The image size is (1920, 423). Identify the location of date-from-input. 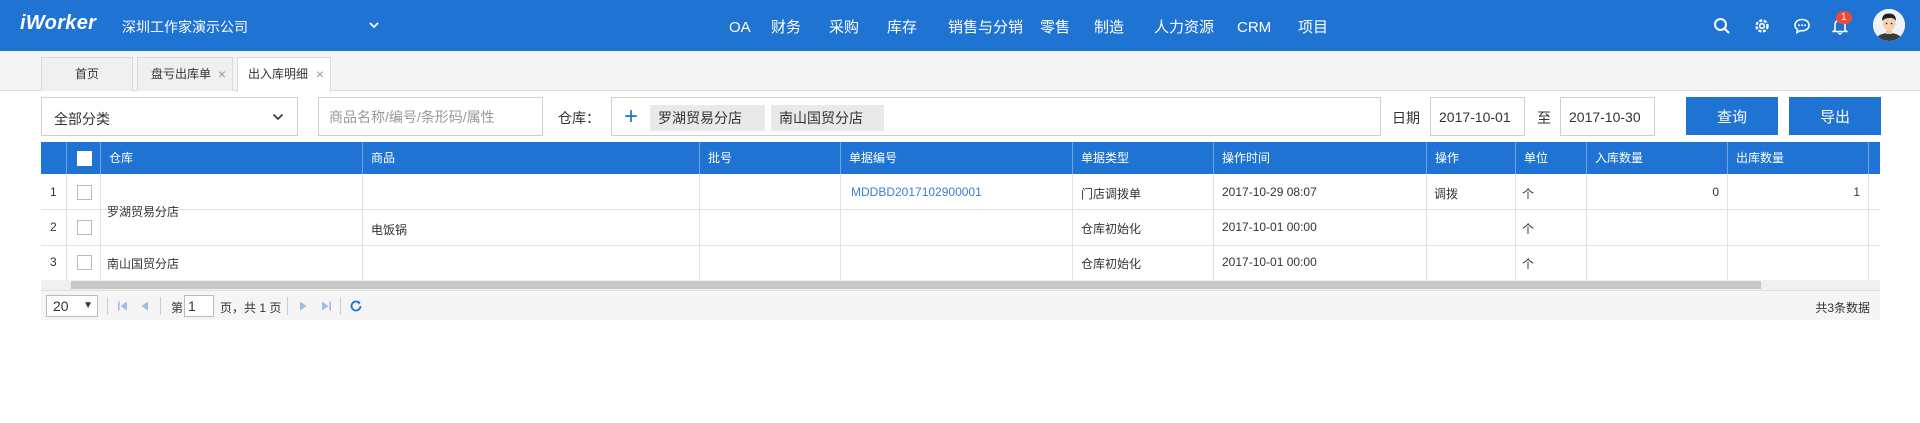
(1477, 116).